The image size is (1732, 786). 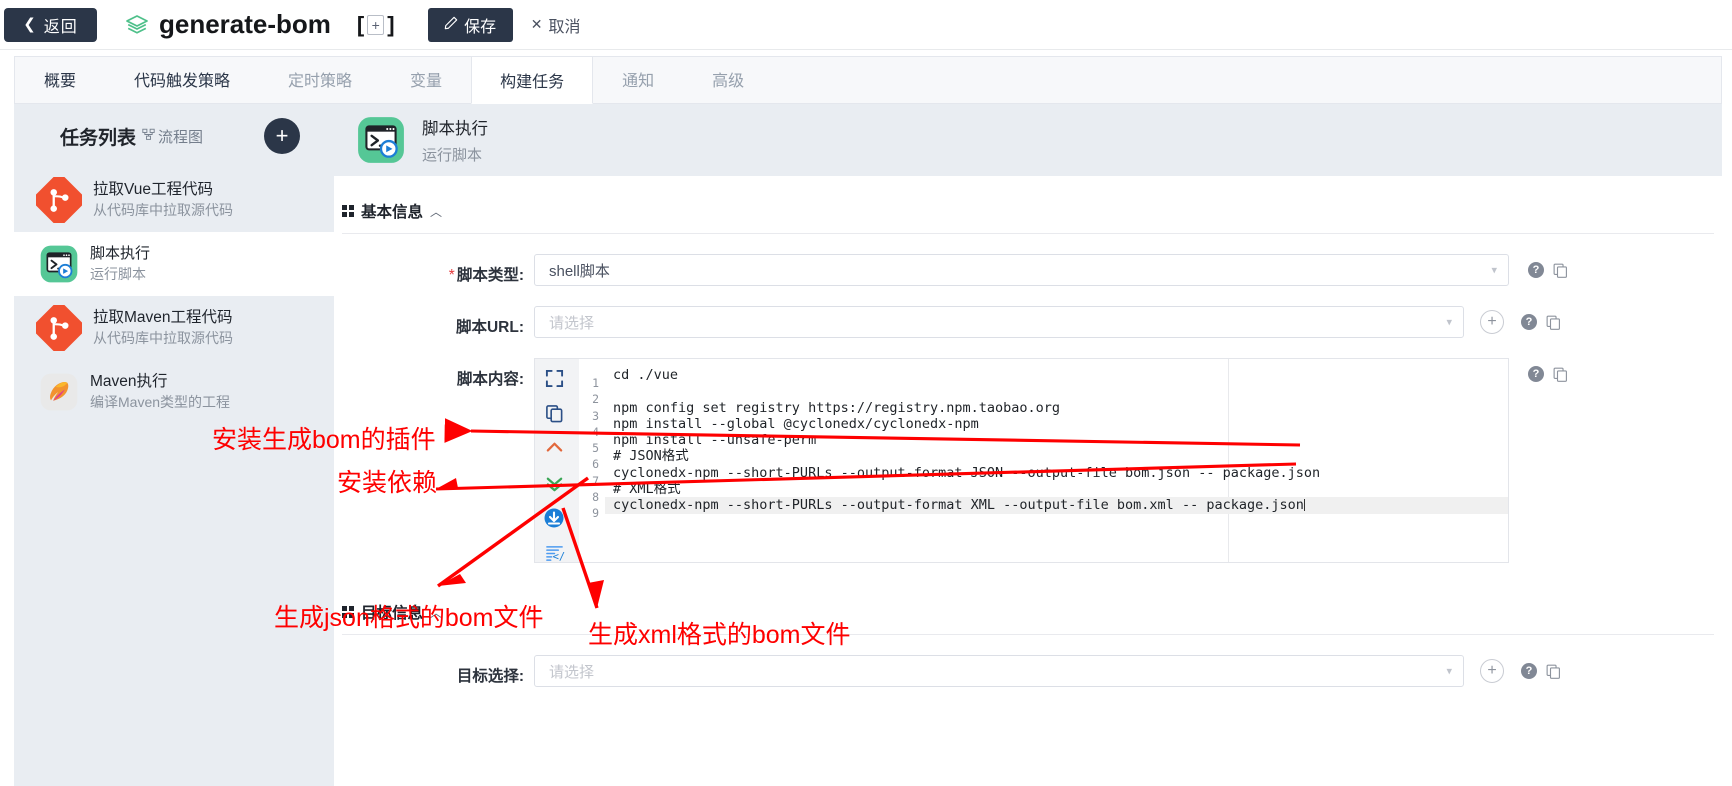 I want to click on text-cursor, so click(x=1304, y=505).